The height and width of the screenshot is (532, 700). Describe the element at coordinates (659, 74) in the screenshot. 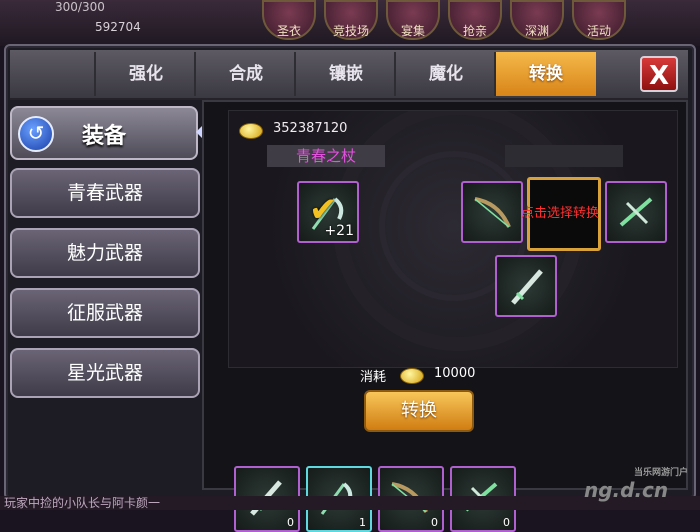

I see `close-button: X` at that location.